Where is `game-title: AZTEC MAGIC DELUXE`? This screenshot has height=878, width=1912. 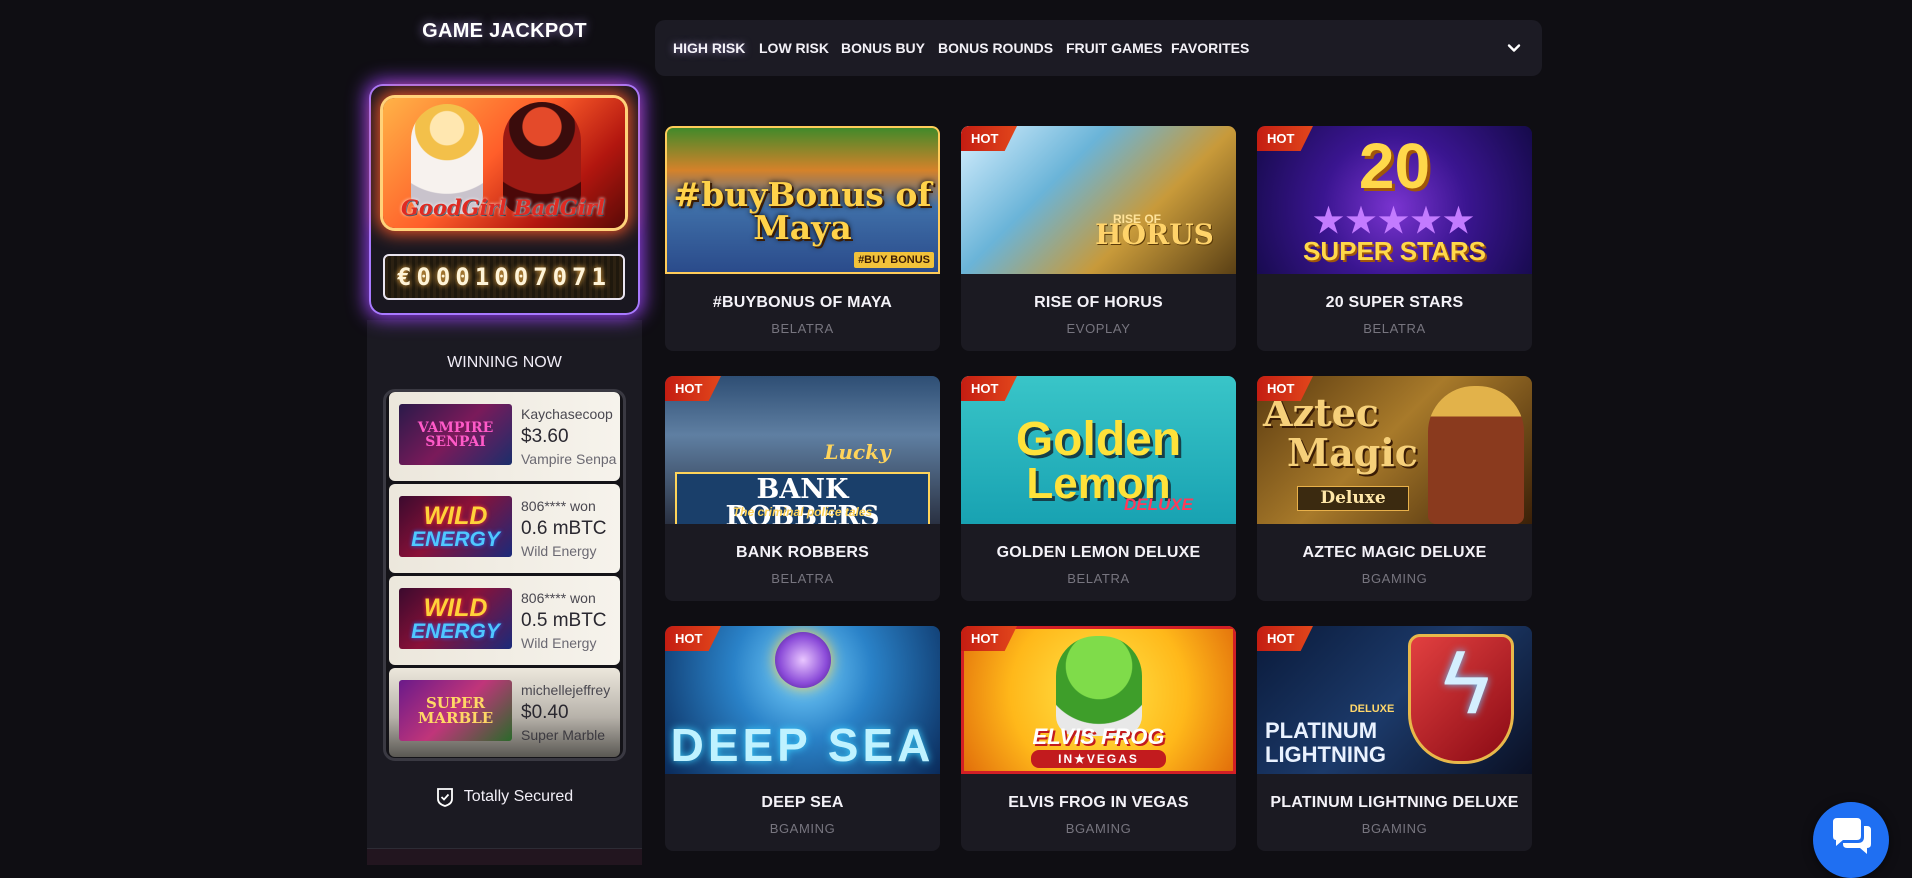 game-title: AZTEC MAGIC DELUXE is located at coordinates (1394, 553).